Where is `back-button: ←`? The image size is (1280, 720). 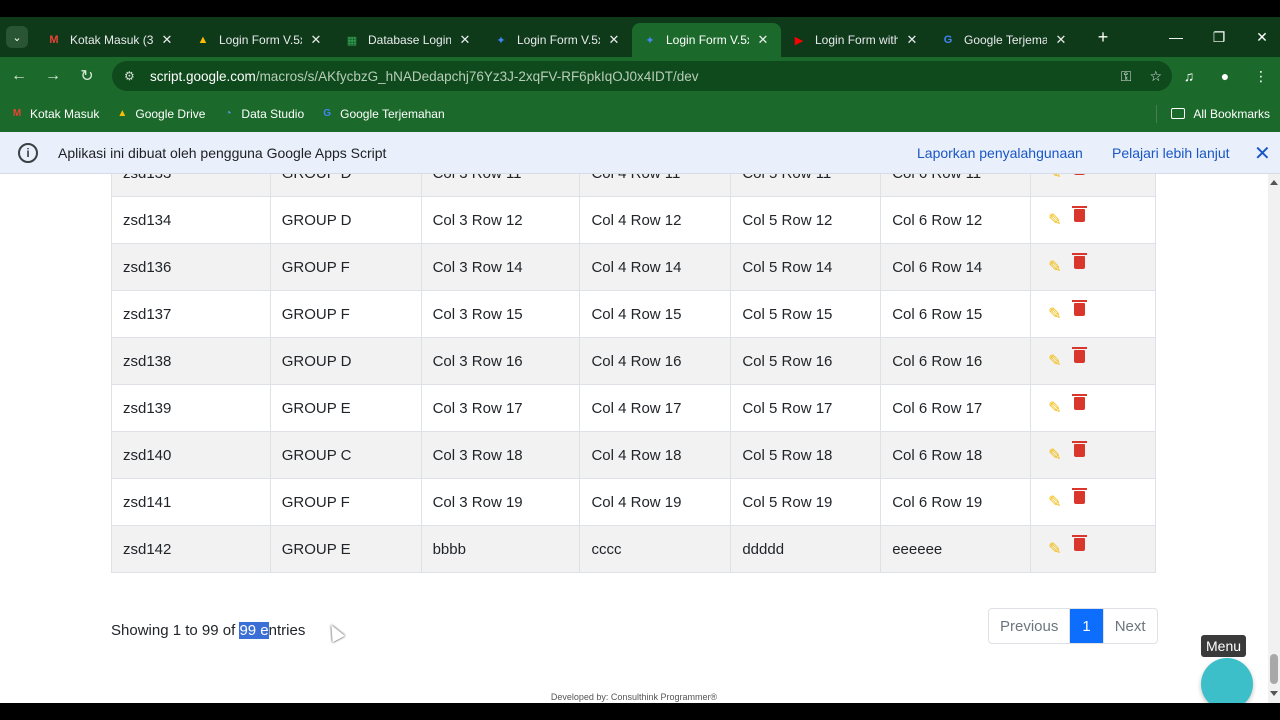 back-button: ← is located at coordinates (19, 76).